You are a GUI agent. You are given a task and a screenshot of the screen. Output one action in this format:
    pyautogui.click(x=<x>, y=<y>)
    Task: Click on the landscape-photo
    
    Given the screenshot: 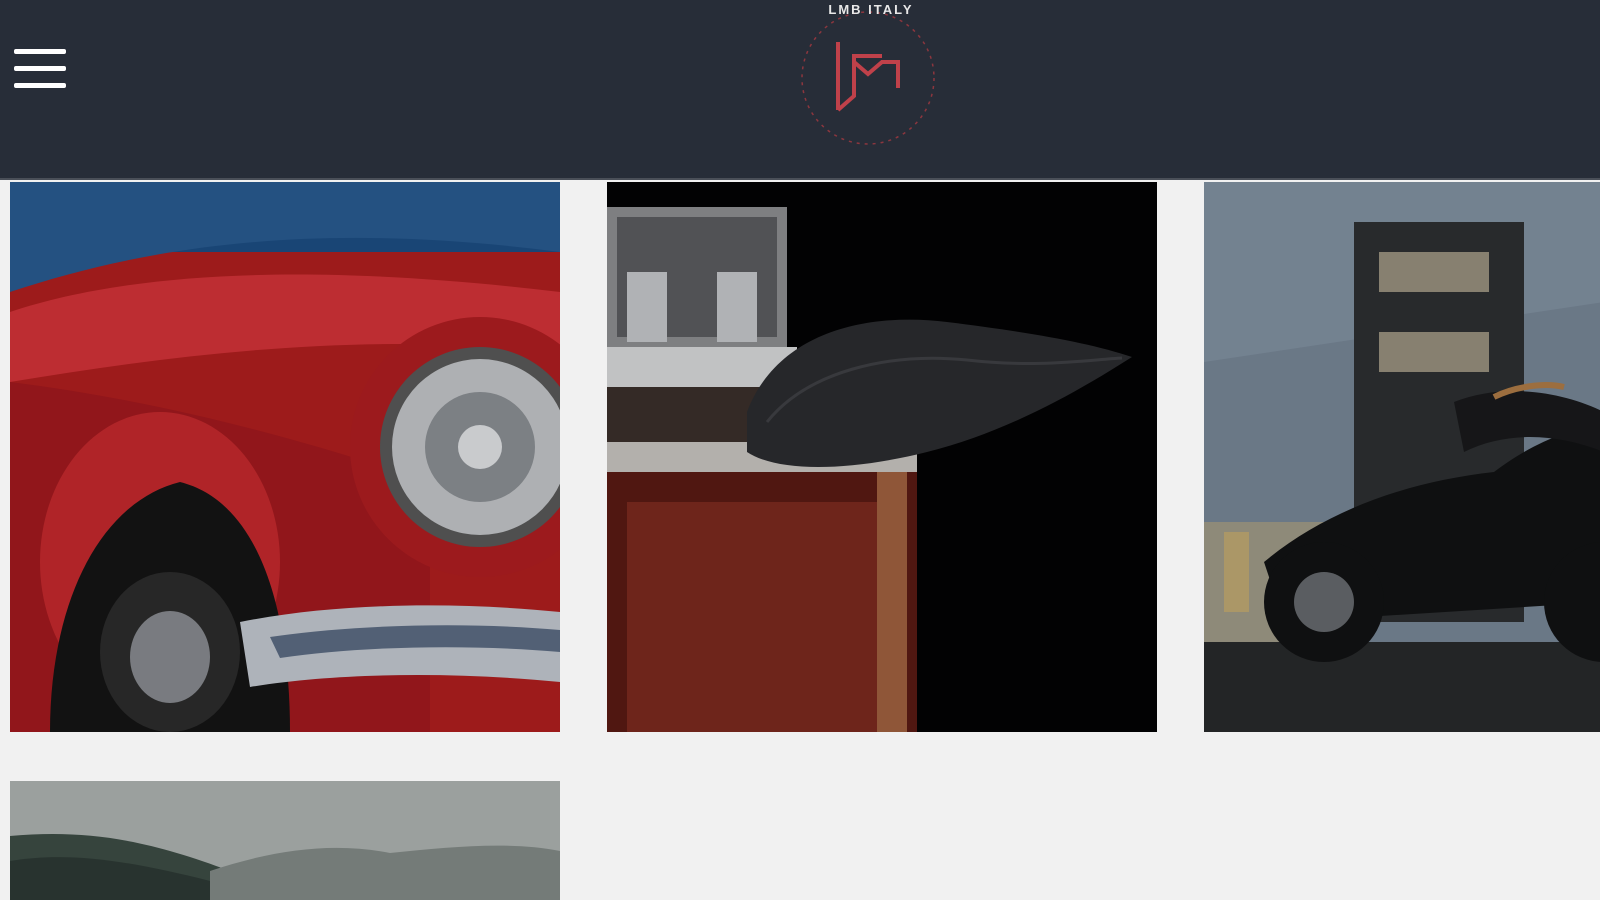 What is the action you would take?
    pyautogui.click(x=285, y=840)
    